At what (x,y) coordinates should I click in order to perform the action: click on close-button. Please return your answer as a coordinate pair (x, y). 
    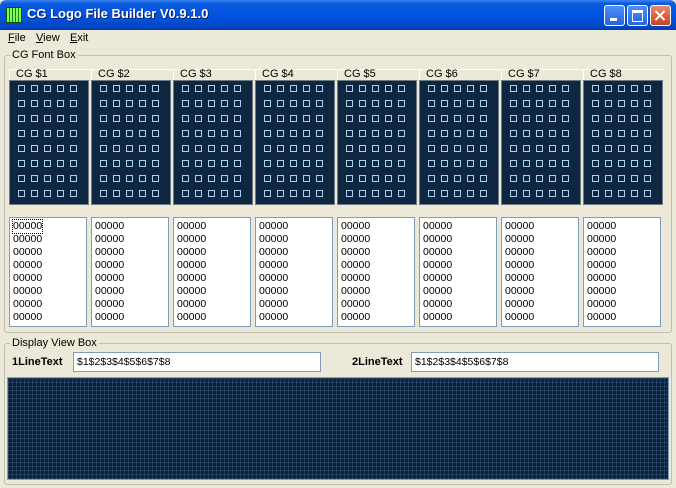
    Looking at the image, I should click on (660, 15).